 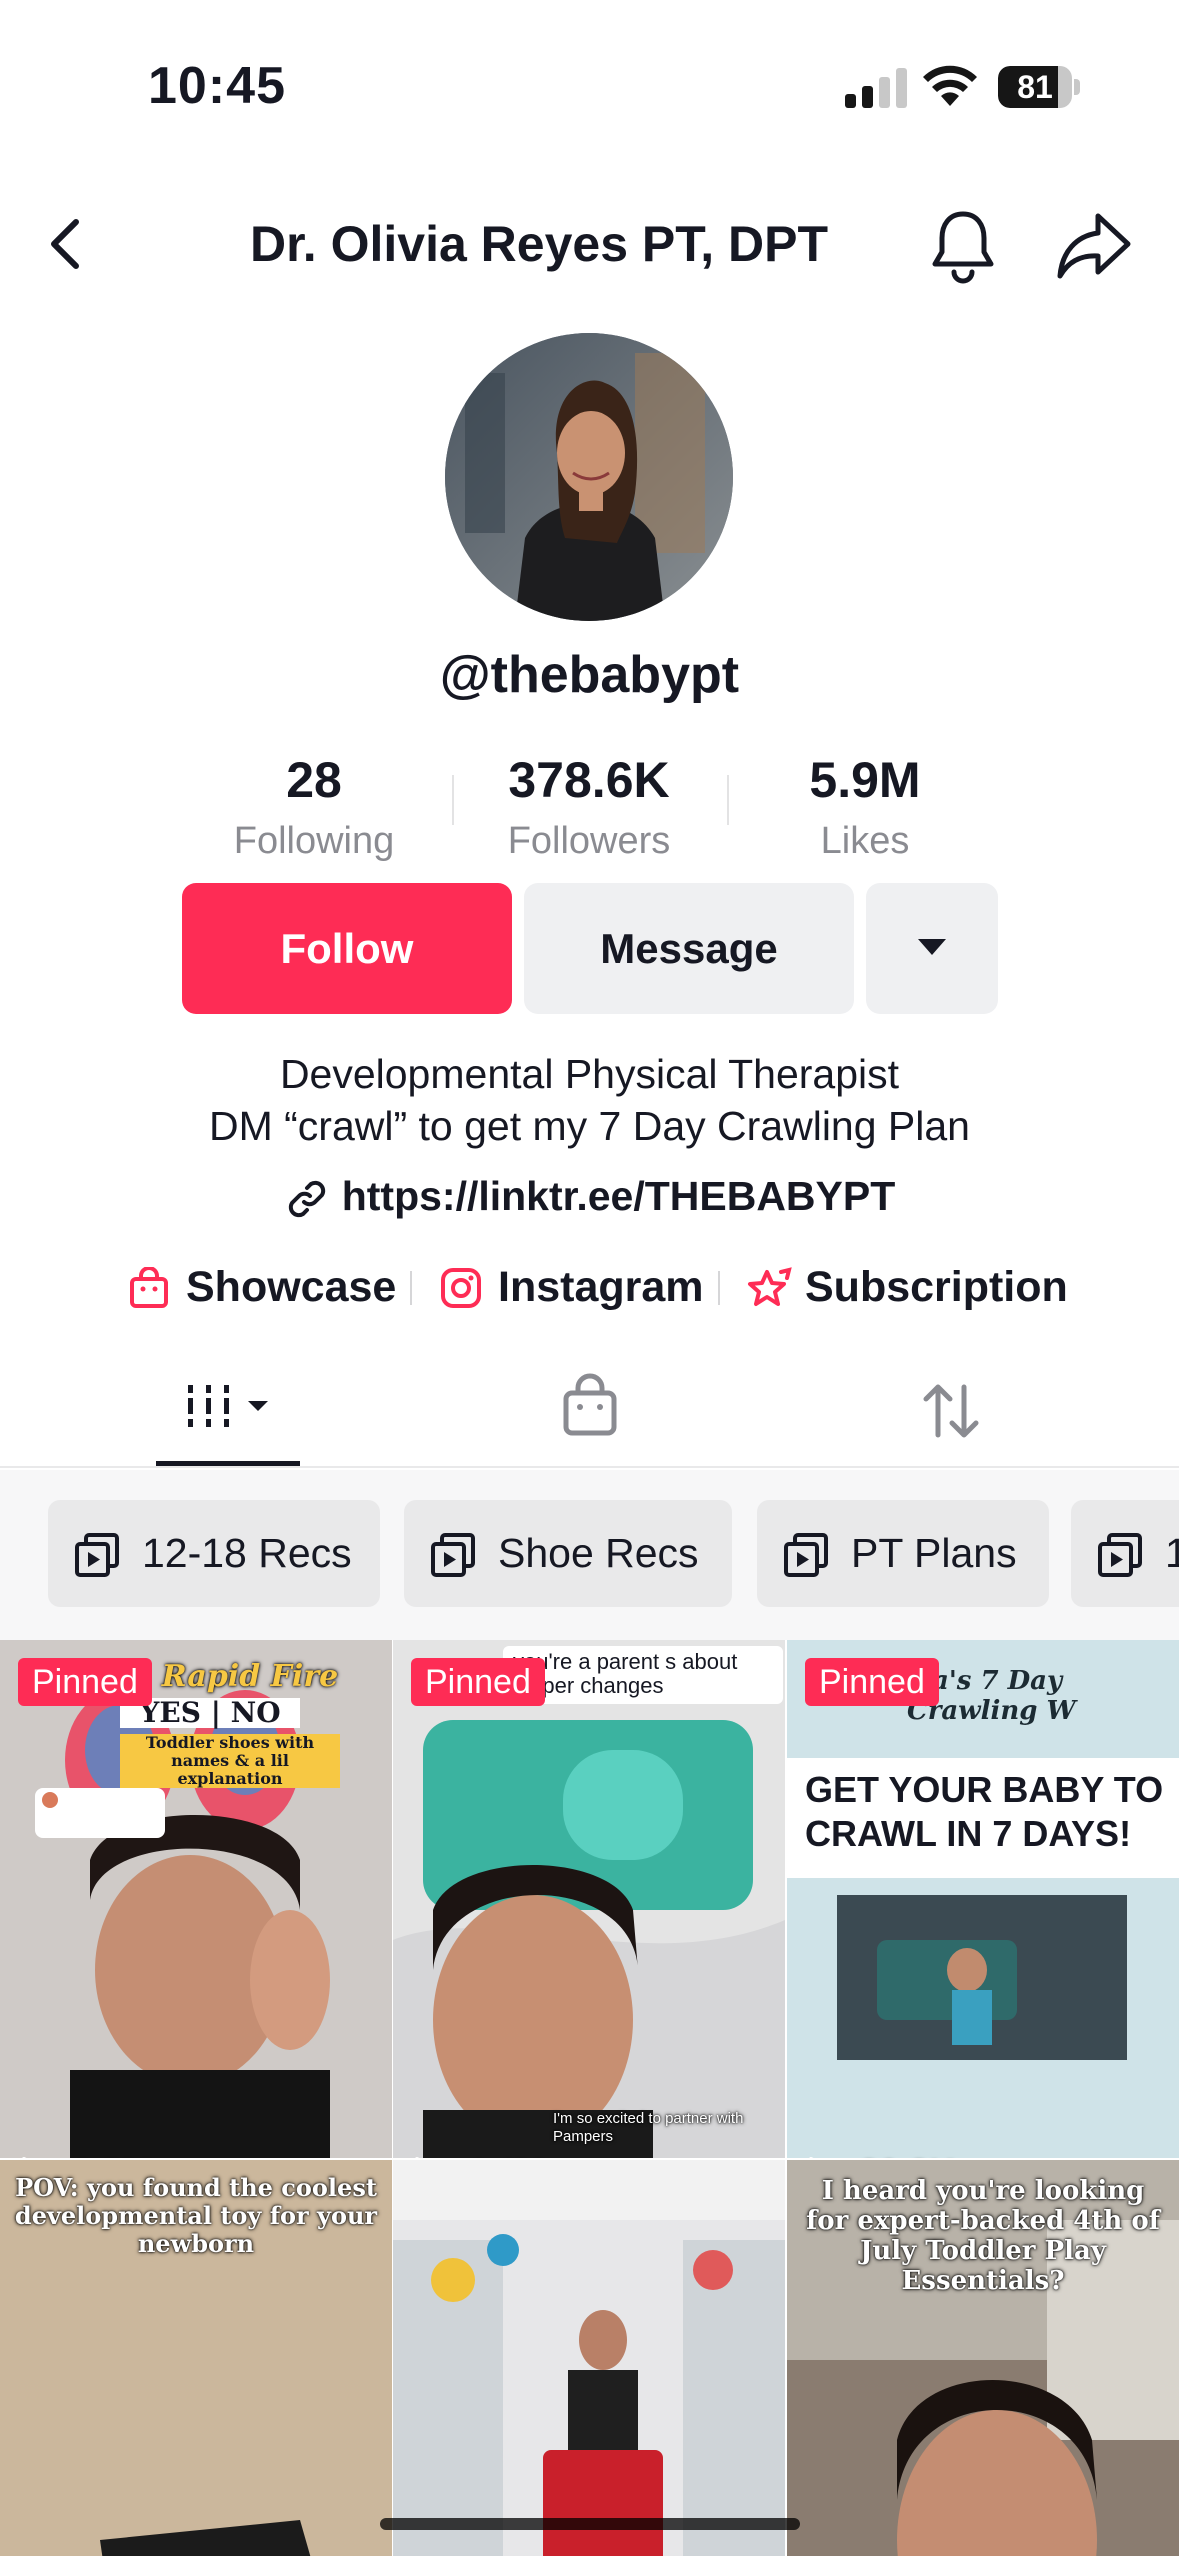 I want to click on stat-followers: 378.6K Followers, so click(x=589, y=806).